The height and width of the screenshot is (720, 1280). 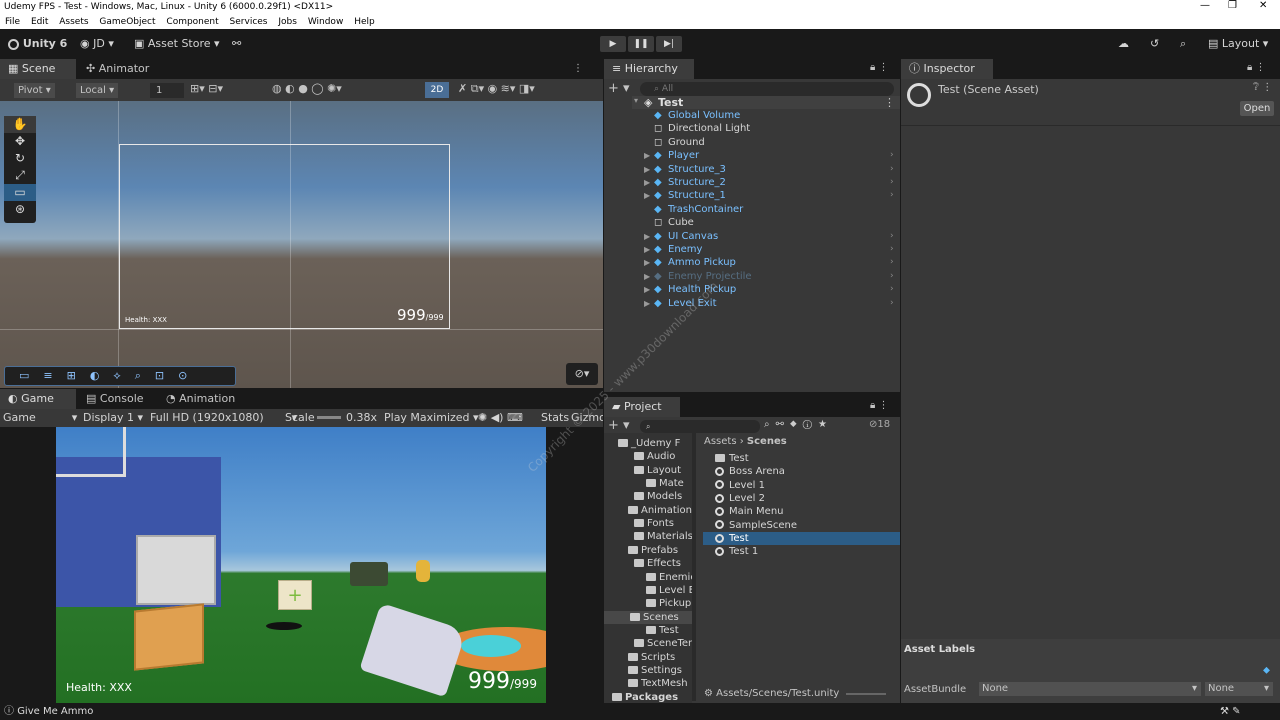 What do you see at coordinates (20, 141) in the screenshot?
I see `move-tool-icon: ✥` at bounding box center [20, 141].